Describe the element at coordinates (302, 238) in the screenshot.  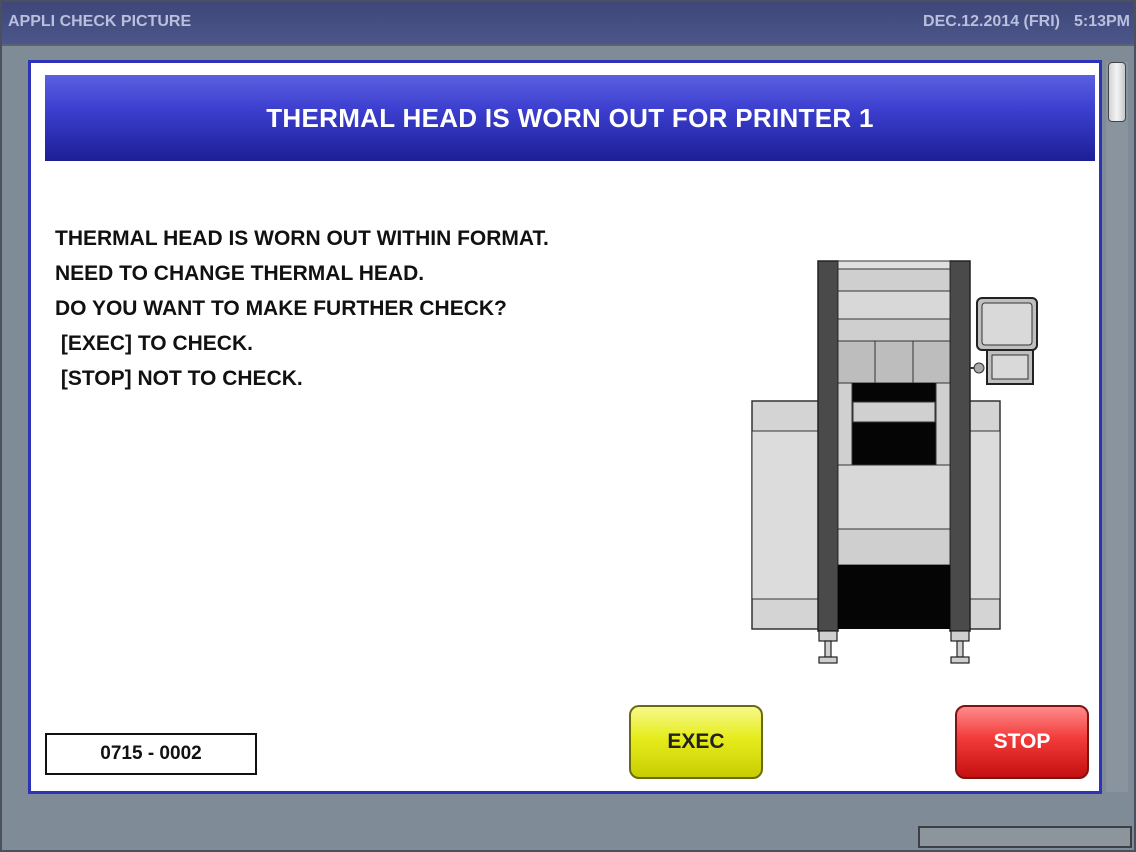
I see `message-line: THERMAL HEAD IS WORN OUT WITHIN FORMAT.` at that location.